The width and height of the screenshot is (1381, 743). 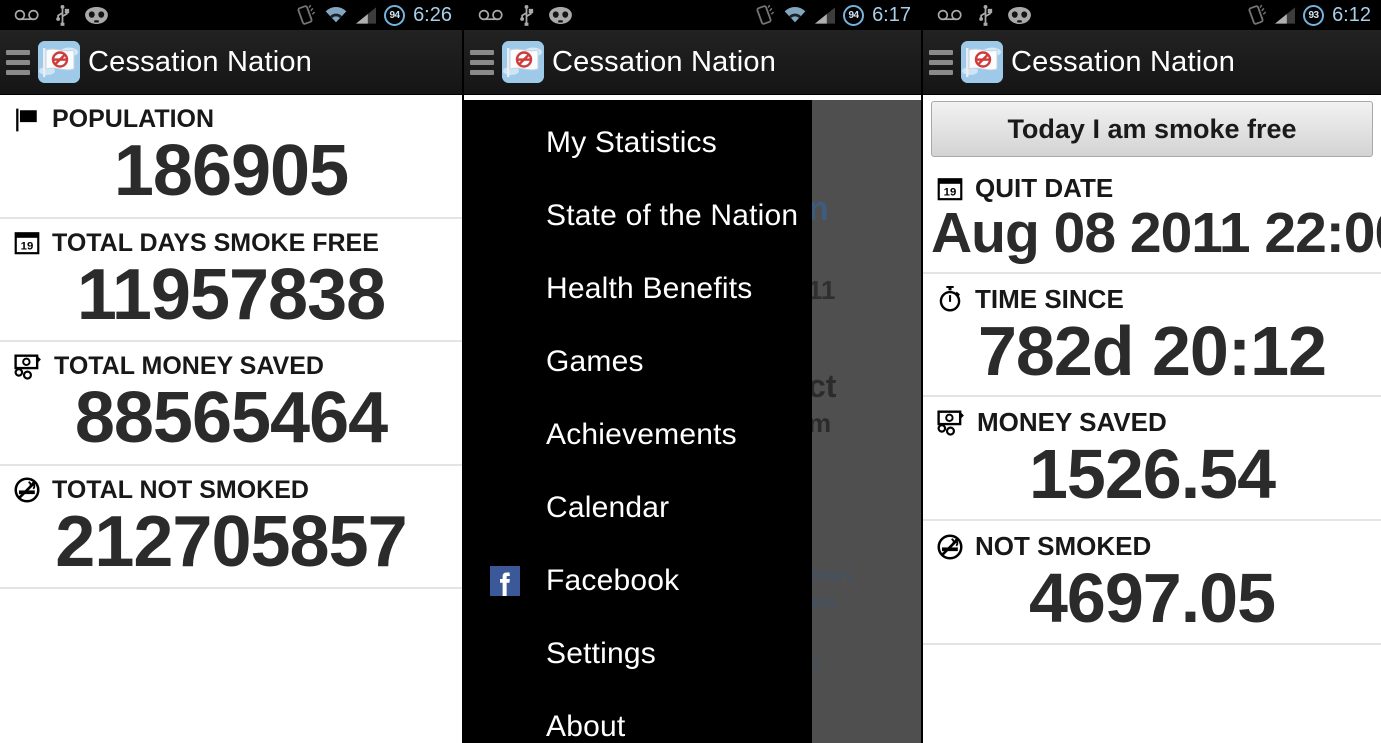 I want to click on clock: 6:26, so click(x=432, y=14).